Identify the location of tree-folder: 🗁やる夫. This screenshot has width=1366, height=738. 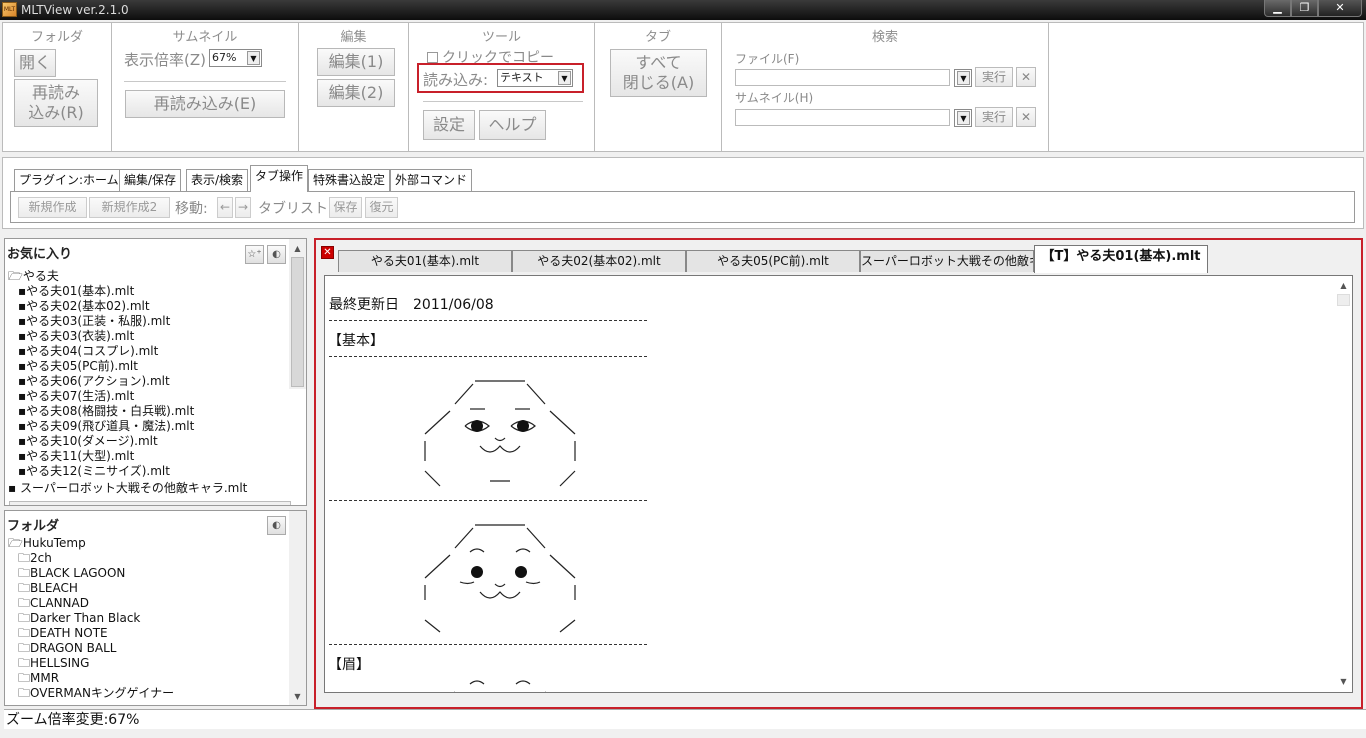
(33, 276).